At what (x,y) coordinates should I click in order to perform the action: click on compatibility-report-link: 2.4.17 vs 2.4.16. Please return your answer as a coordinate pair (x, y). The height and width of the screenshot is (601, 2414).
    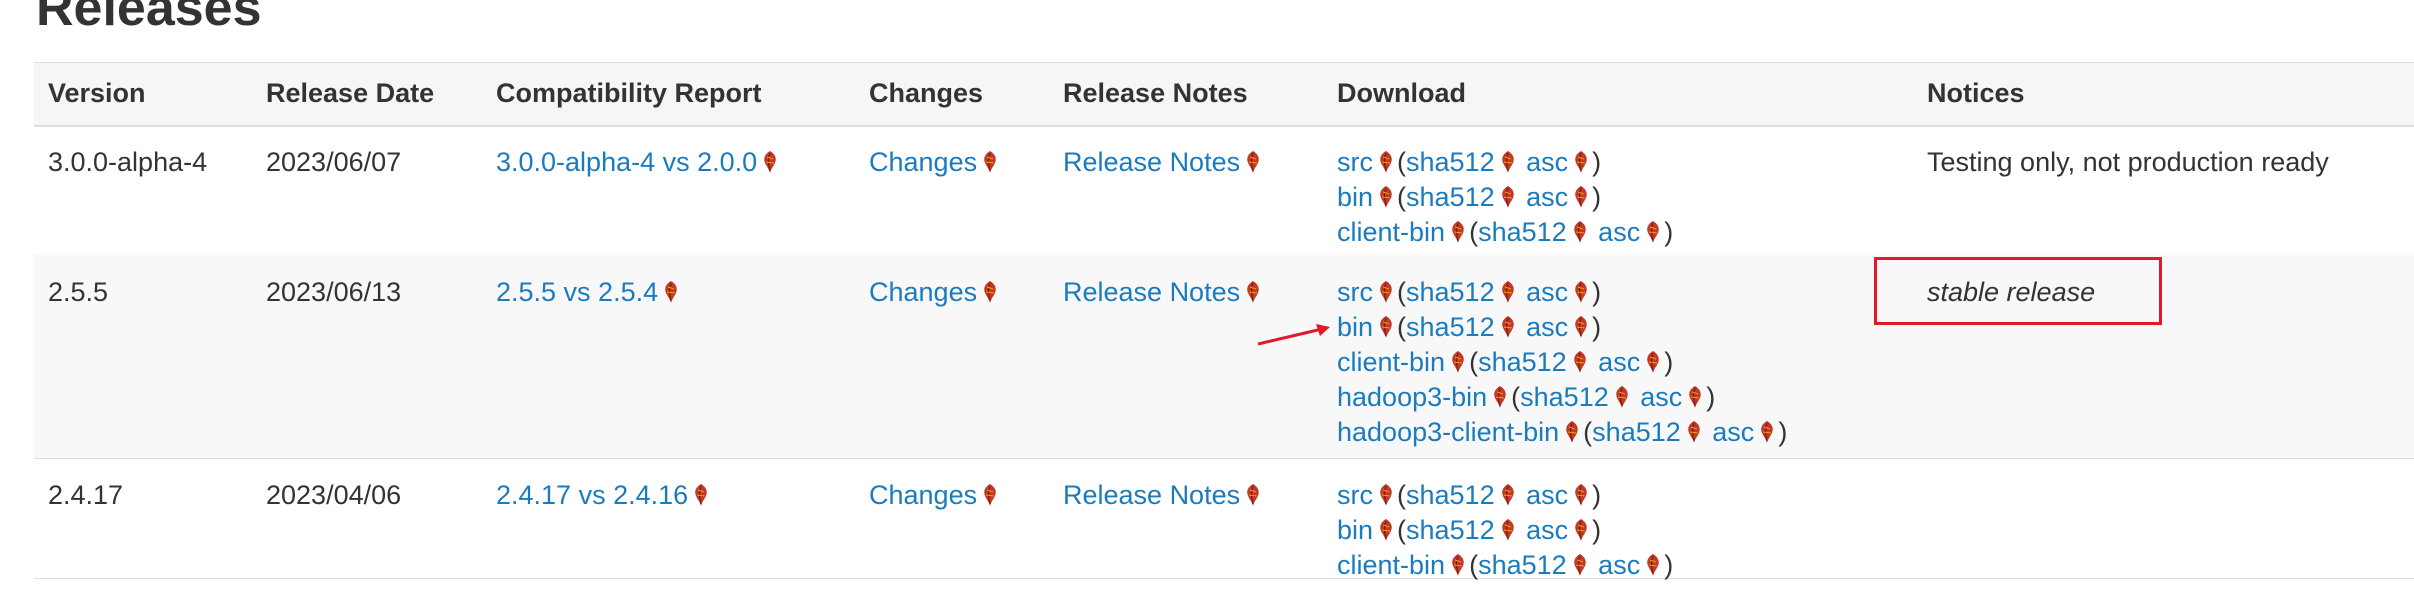
    Looking at the image, I should click on (592, 495).